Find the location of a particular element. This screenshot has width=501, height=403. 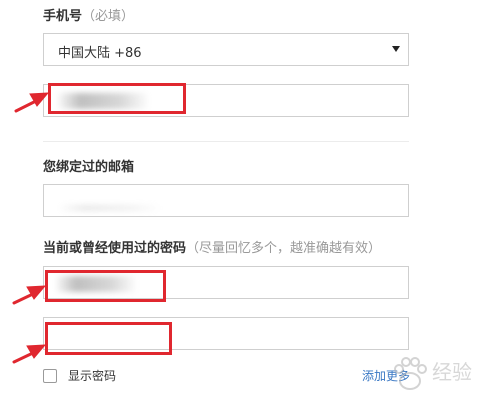

arrow-password-1-icon is located at coordinates (29, 295).